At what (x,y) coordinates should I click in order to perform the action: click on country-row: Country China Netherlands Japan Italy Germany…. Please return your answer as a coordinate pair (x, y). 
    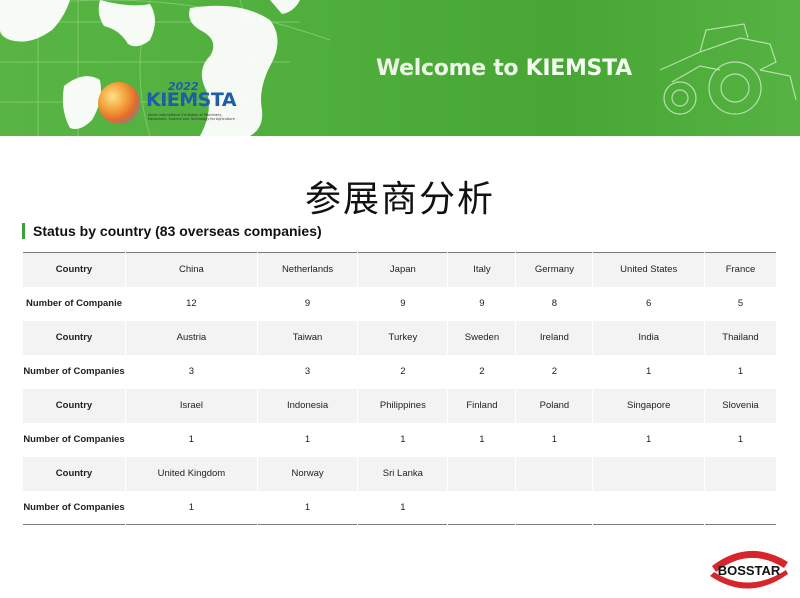
    Looking at the image, I should click on (400, 269).